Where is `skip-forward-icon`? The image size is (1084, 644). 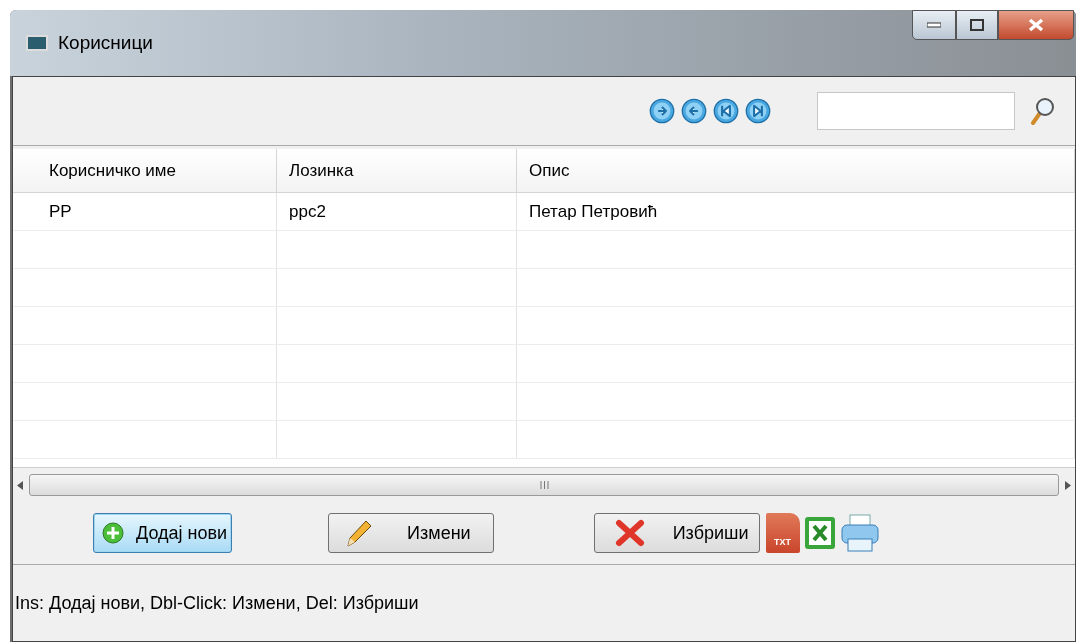 skip-forward-icon is located at coordinates (758, 111).